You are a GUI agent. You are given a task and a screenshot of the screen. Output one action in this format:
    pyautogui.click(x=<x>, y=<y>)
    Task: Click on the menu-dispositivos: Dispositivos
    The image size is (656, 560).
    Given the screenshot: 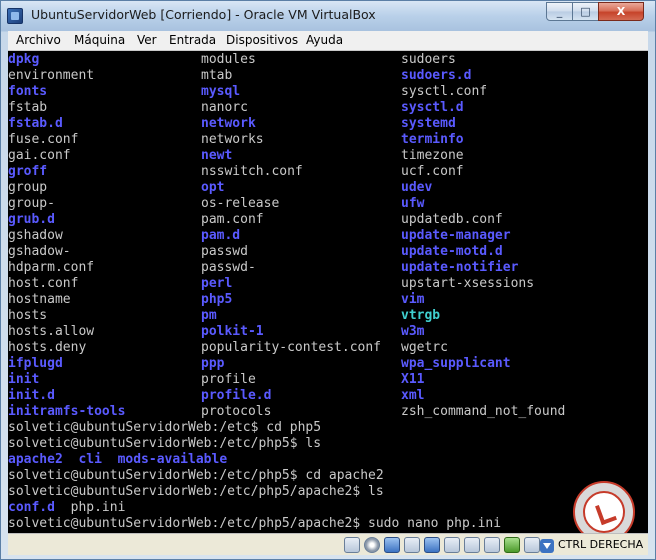 What is the action you would take?
    pyautogui.click(x=262, y=40)
    